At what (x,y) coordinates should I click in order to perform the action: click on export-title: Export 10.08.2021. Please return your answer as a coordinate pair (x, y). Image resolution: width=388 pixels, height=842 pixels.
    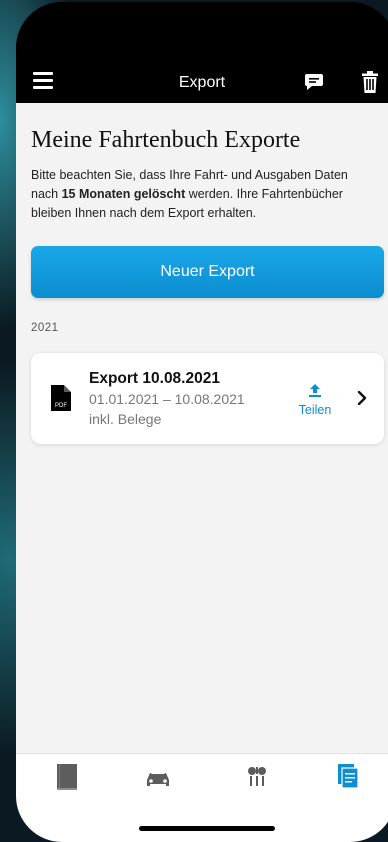
    Looking at the image, I should click on (154, 378).